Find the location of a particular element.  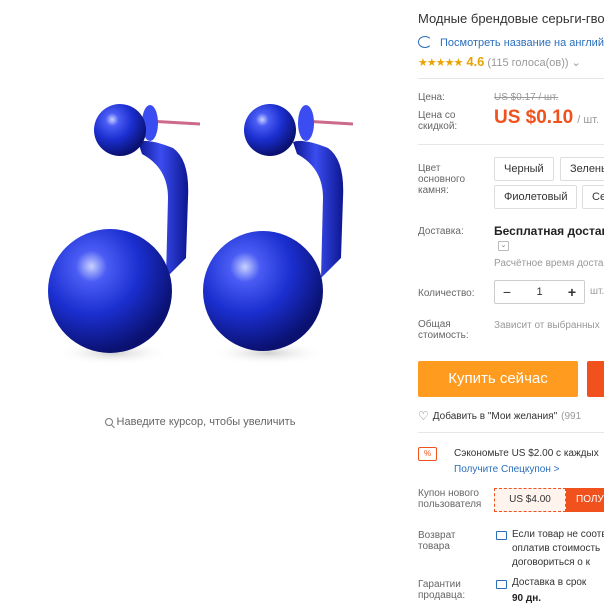

wishlist-text: Добавить в "Мои желания" is located at coordinates (495, 416).